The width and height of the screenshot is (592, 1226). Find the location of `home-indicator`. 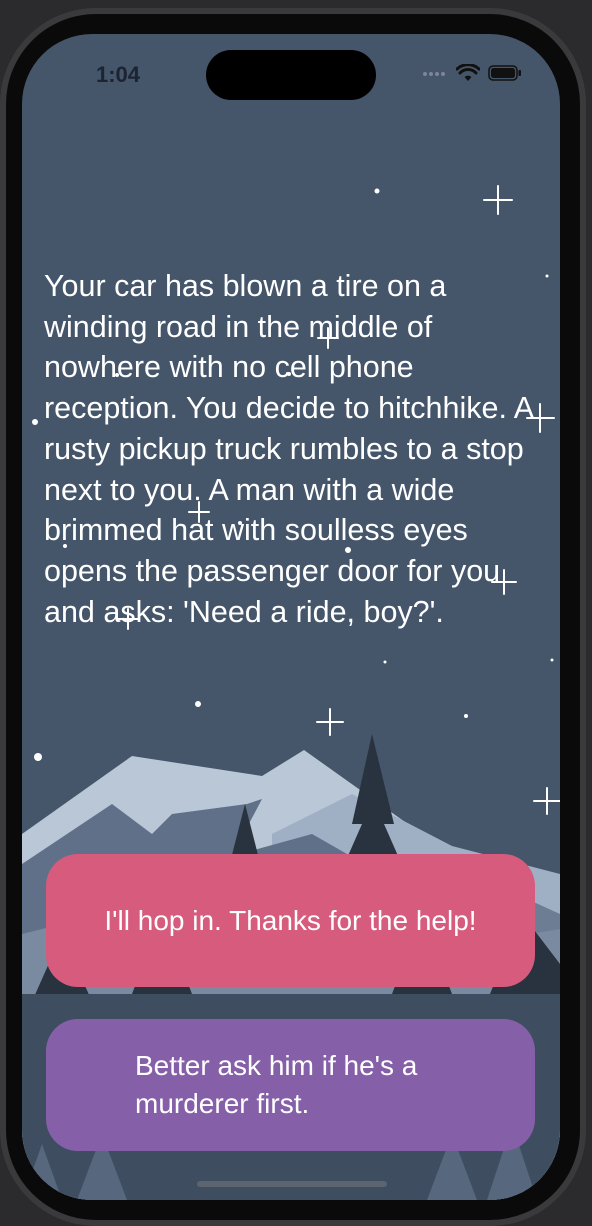

home-indicator is located at coordinates (292, 1184).